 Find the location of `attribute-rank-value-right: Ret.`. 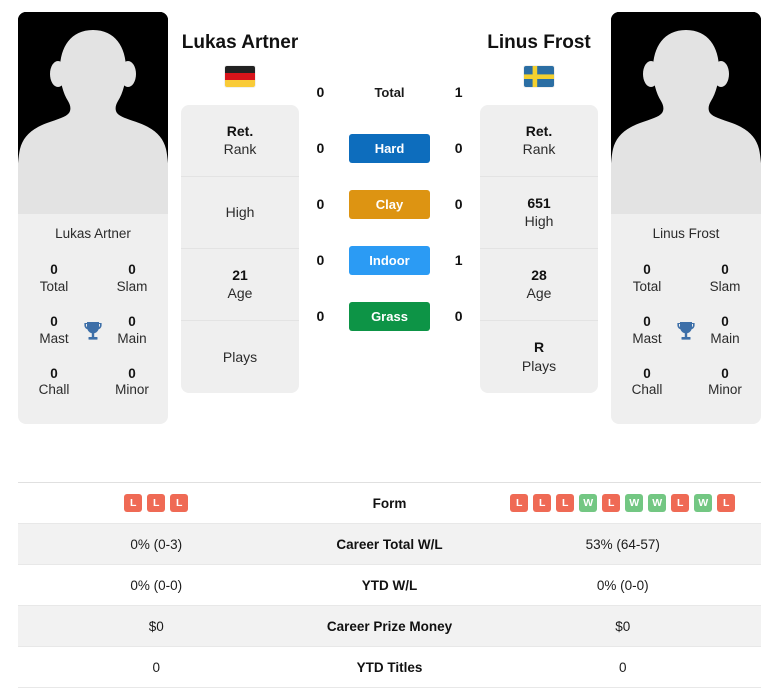

attribute-rank-value-right: Ret. is located at coordinates (539, 130).